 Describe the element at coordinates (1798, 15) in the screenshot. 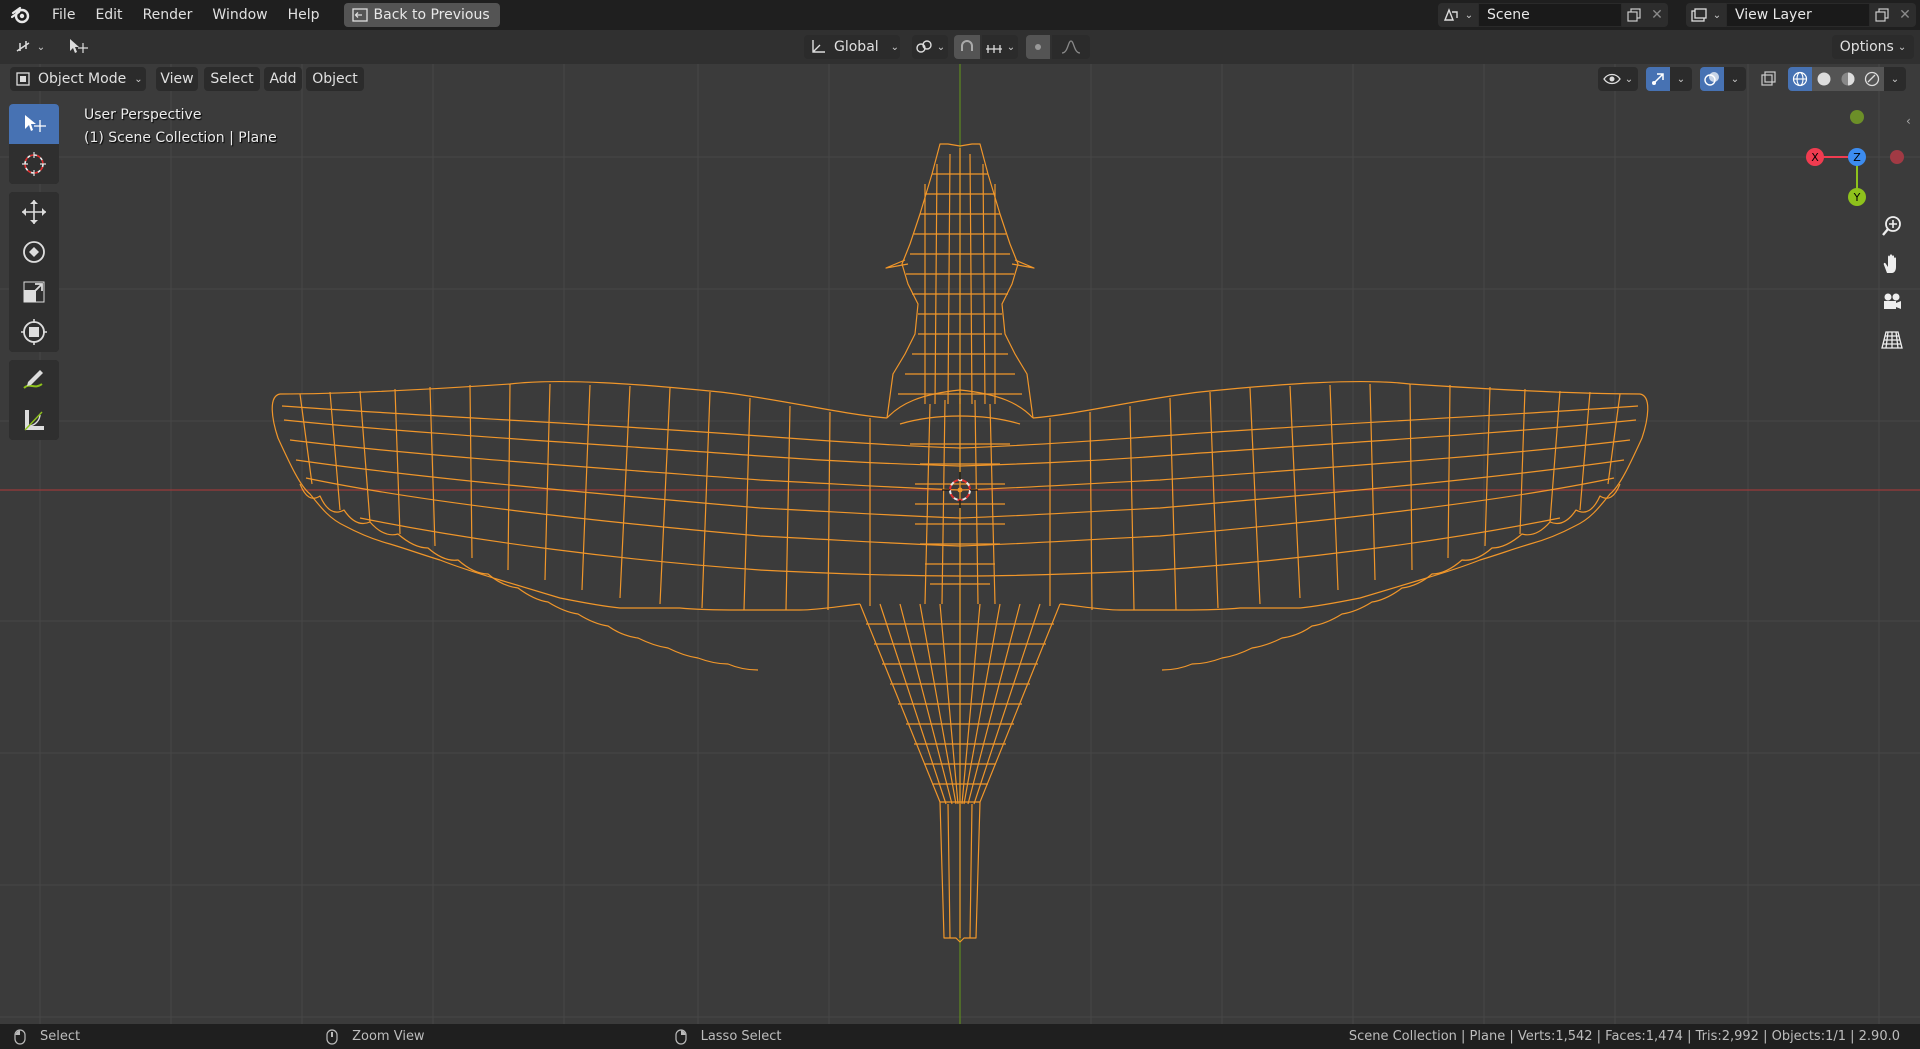

I see `view-layer-name-field: View Layer` at that location.